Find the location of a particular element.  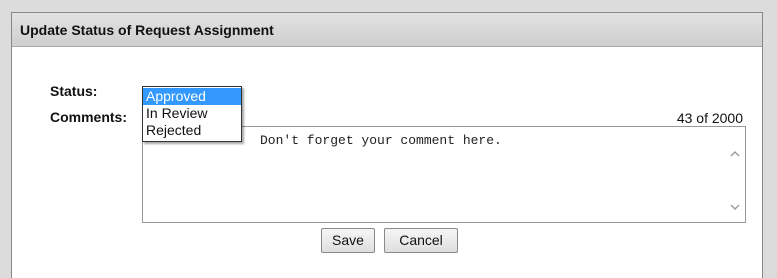

character-counter: 43 of 2000 is located at coordinates (709, 118).